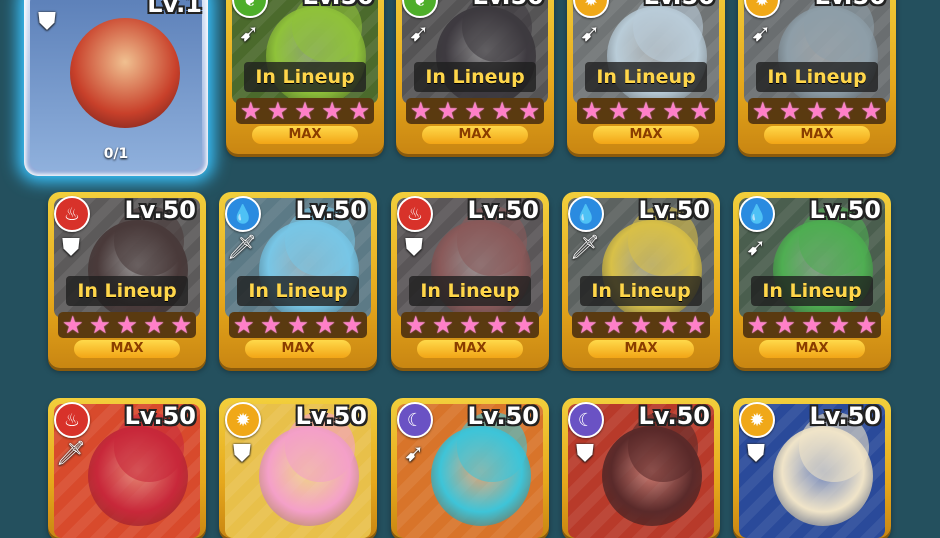  I want to click on cookie-art, so click(125, 73).